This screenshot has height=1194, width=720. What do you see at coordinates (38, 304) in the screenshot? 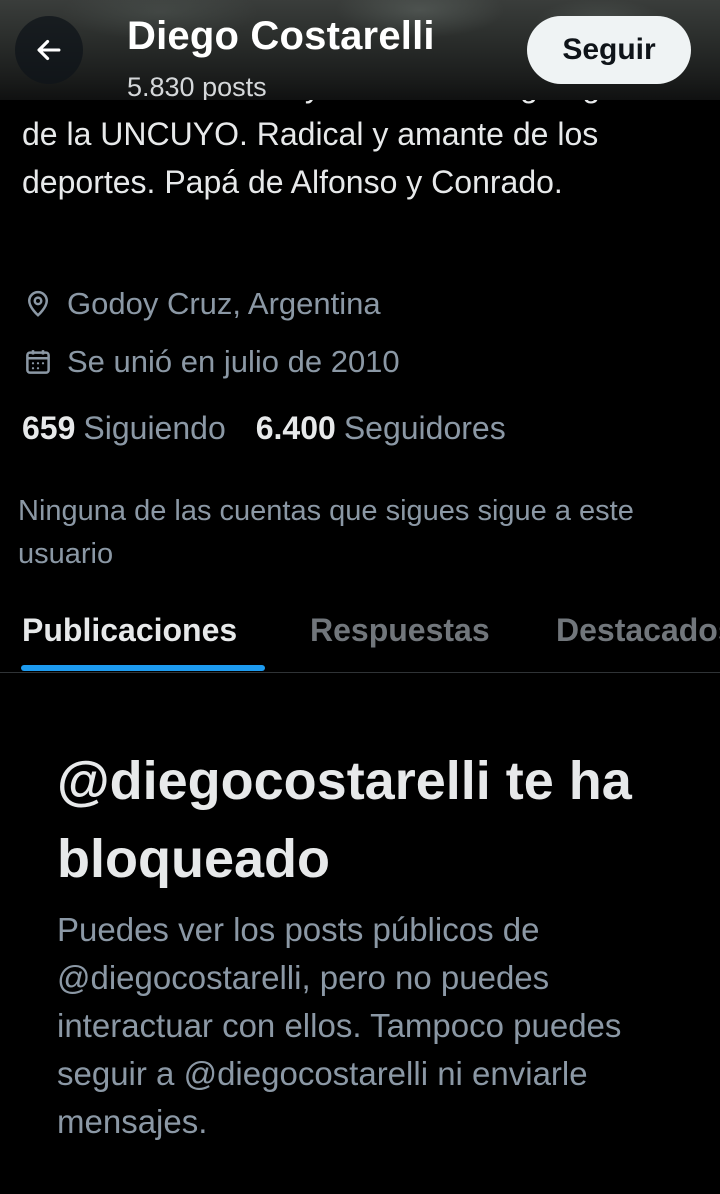
I see `location-pin-icon` at bounding box center [38, 304].